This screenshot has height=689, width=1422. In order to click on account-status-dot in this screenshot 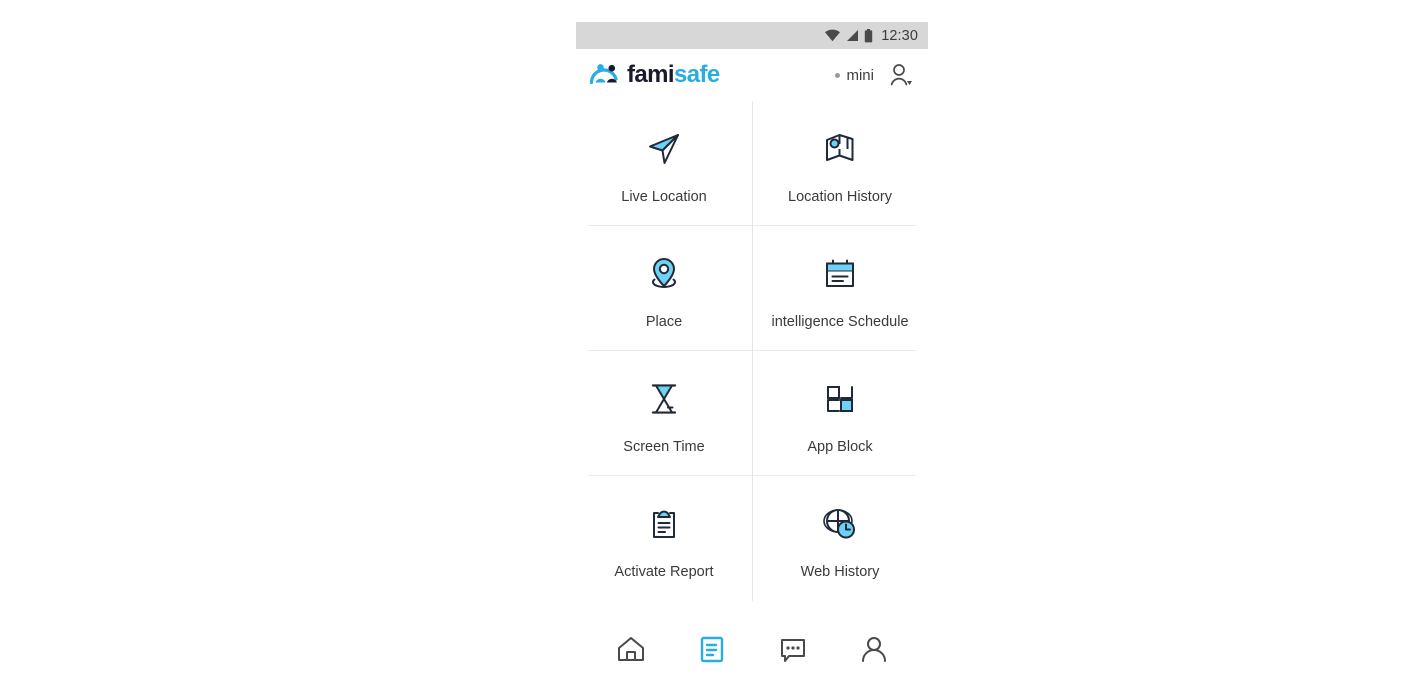, I will do `click(838, 75)`.